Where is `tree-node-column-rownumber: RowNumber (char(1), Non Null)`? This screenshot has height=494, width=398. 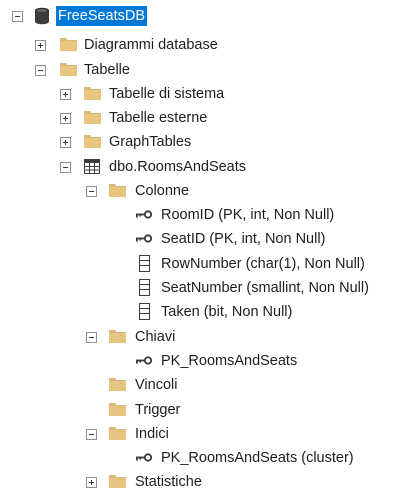 tree-node-column-rownumber: RowNumber (char(1), Non Null) is located at coordinates (199, 264).